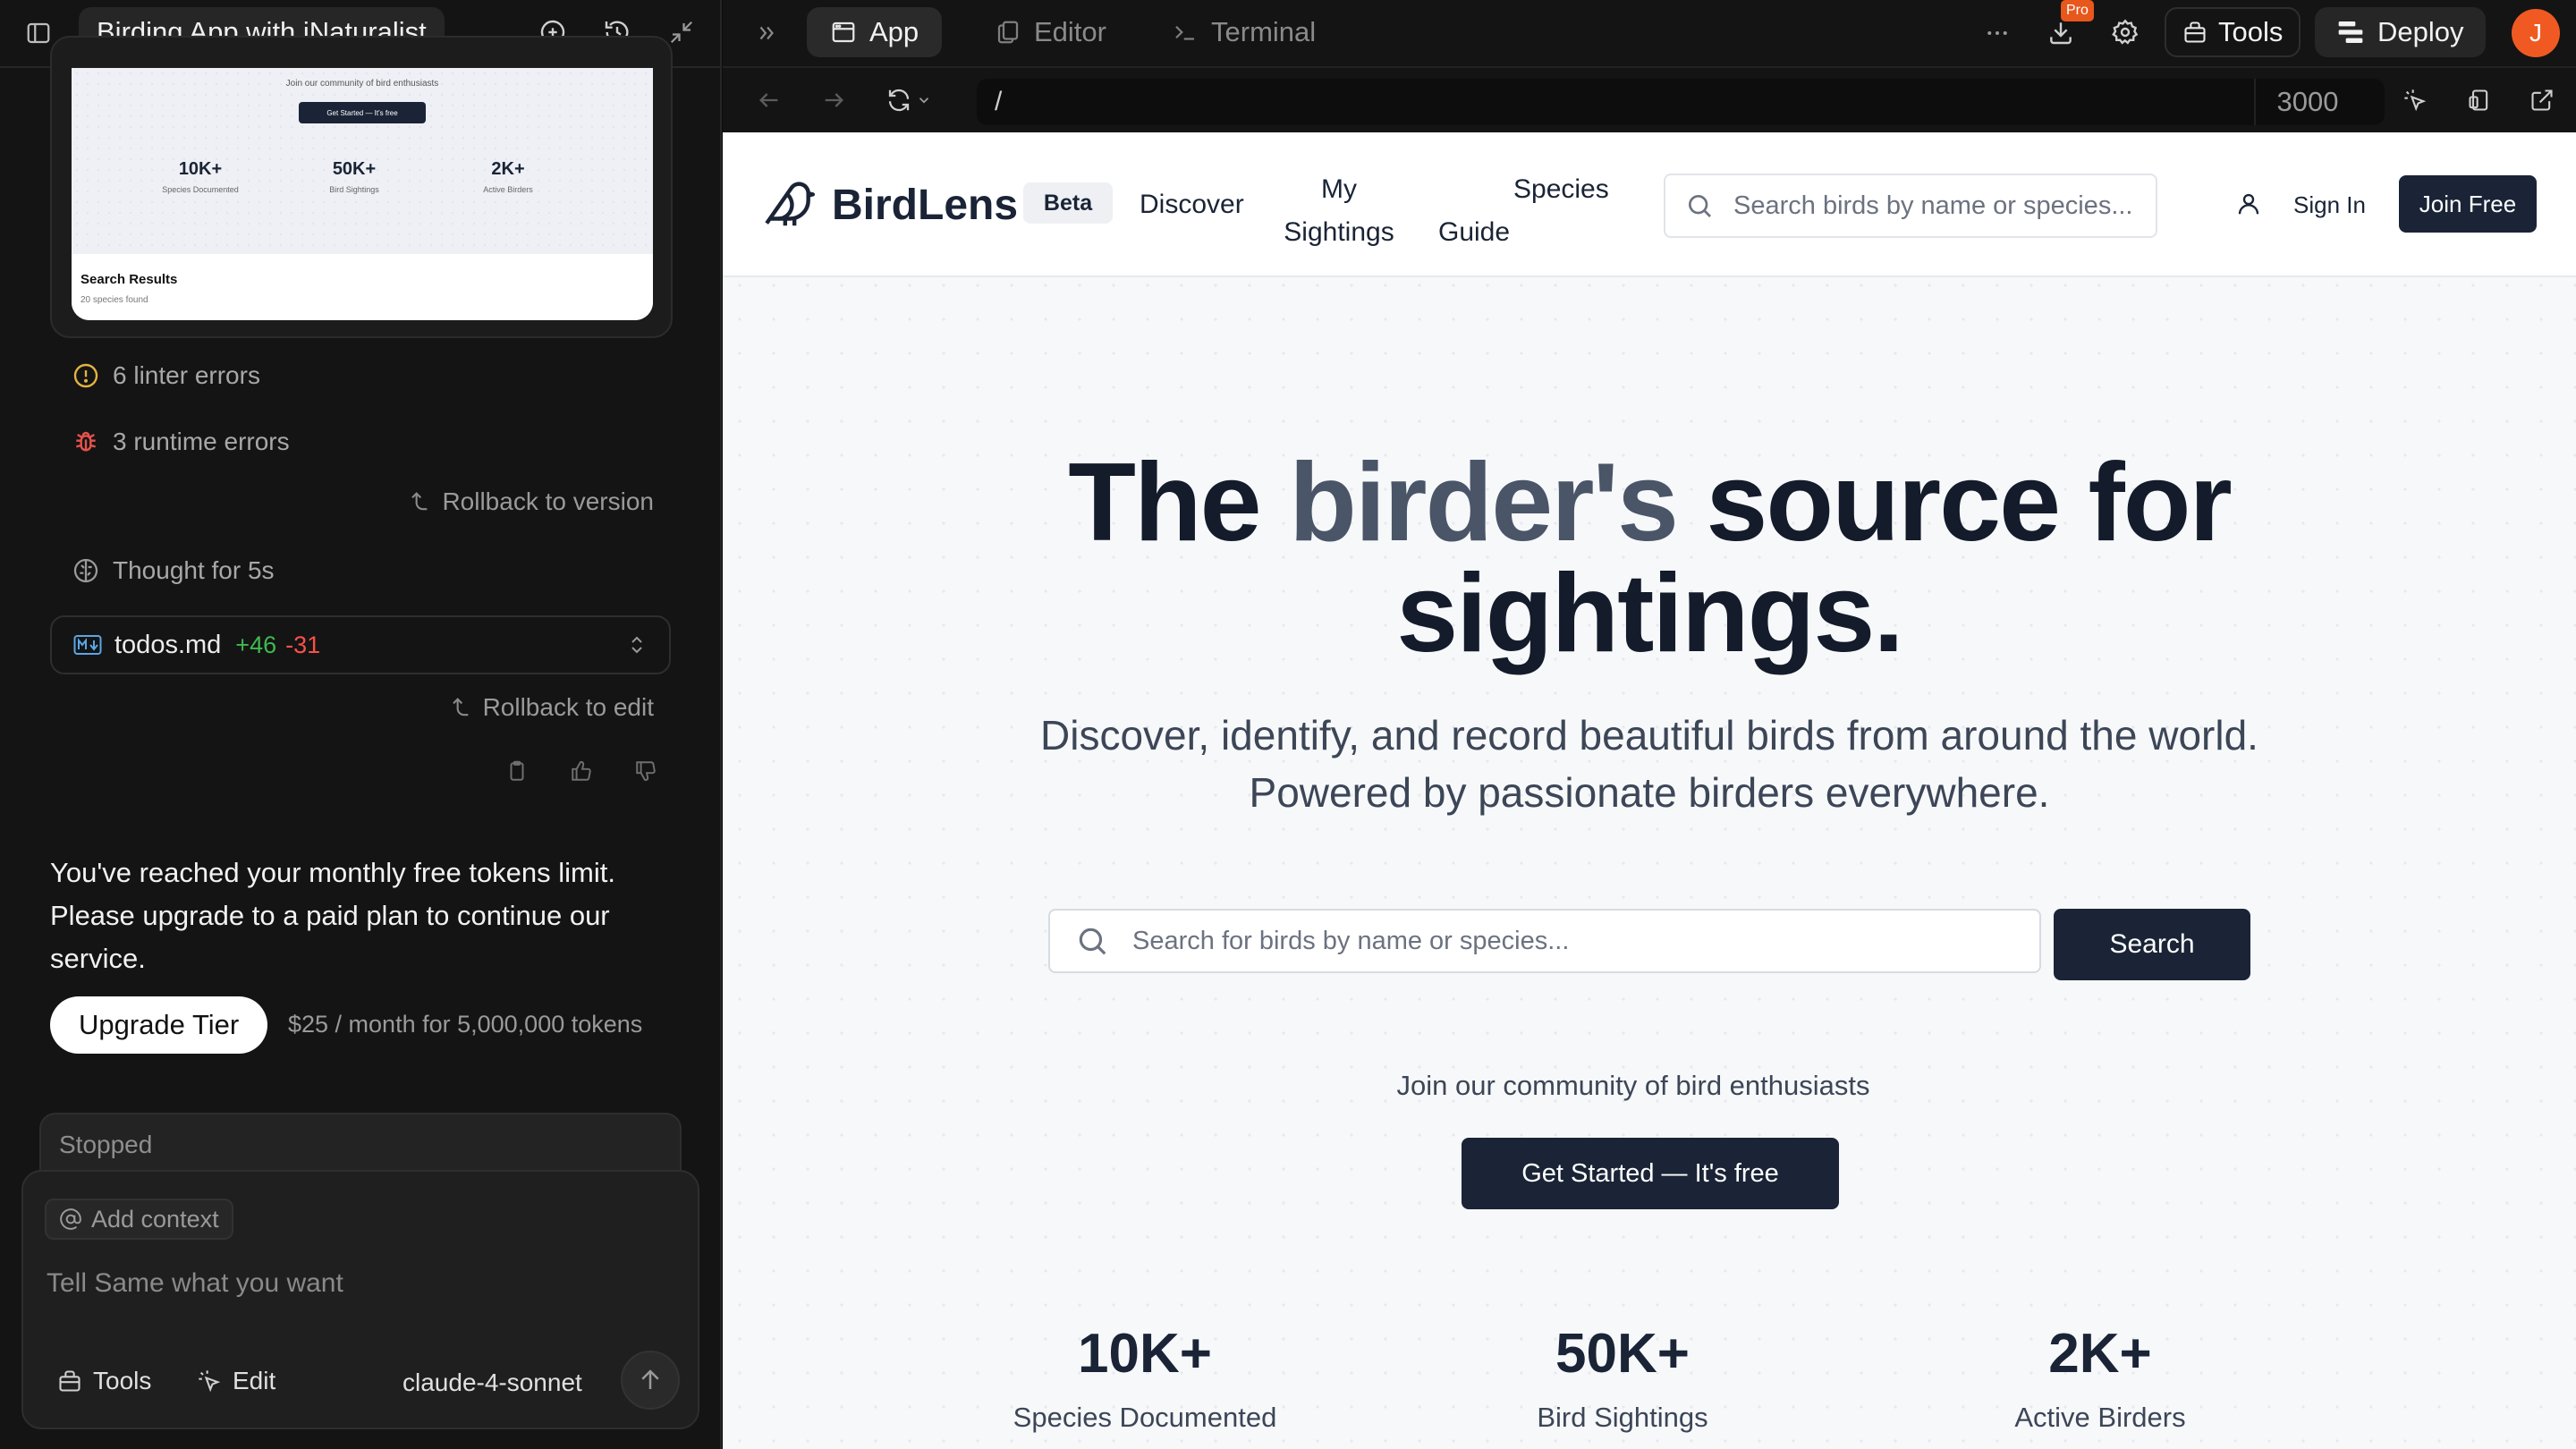  What do you see at coordinates (2233, 32) in the screenshot?
I see `tools-top-button: Tools` at bounding box center [2233, 32].